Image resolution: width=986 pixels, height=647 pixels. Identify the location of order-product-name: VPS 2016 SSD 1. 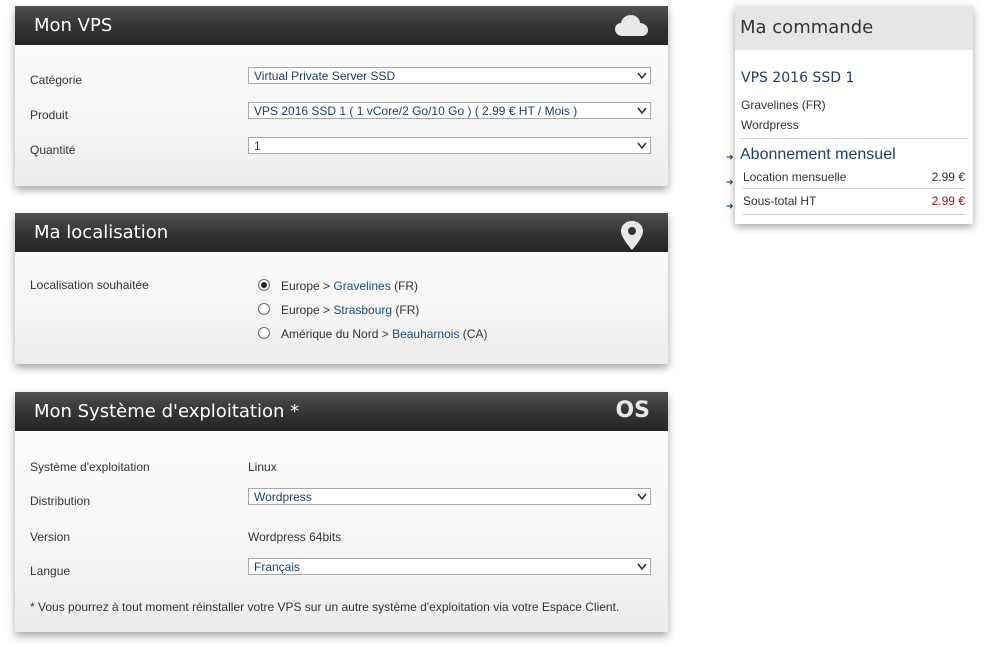
(798, 78).